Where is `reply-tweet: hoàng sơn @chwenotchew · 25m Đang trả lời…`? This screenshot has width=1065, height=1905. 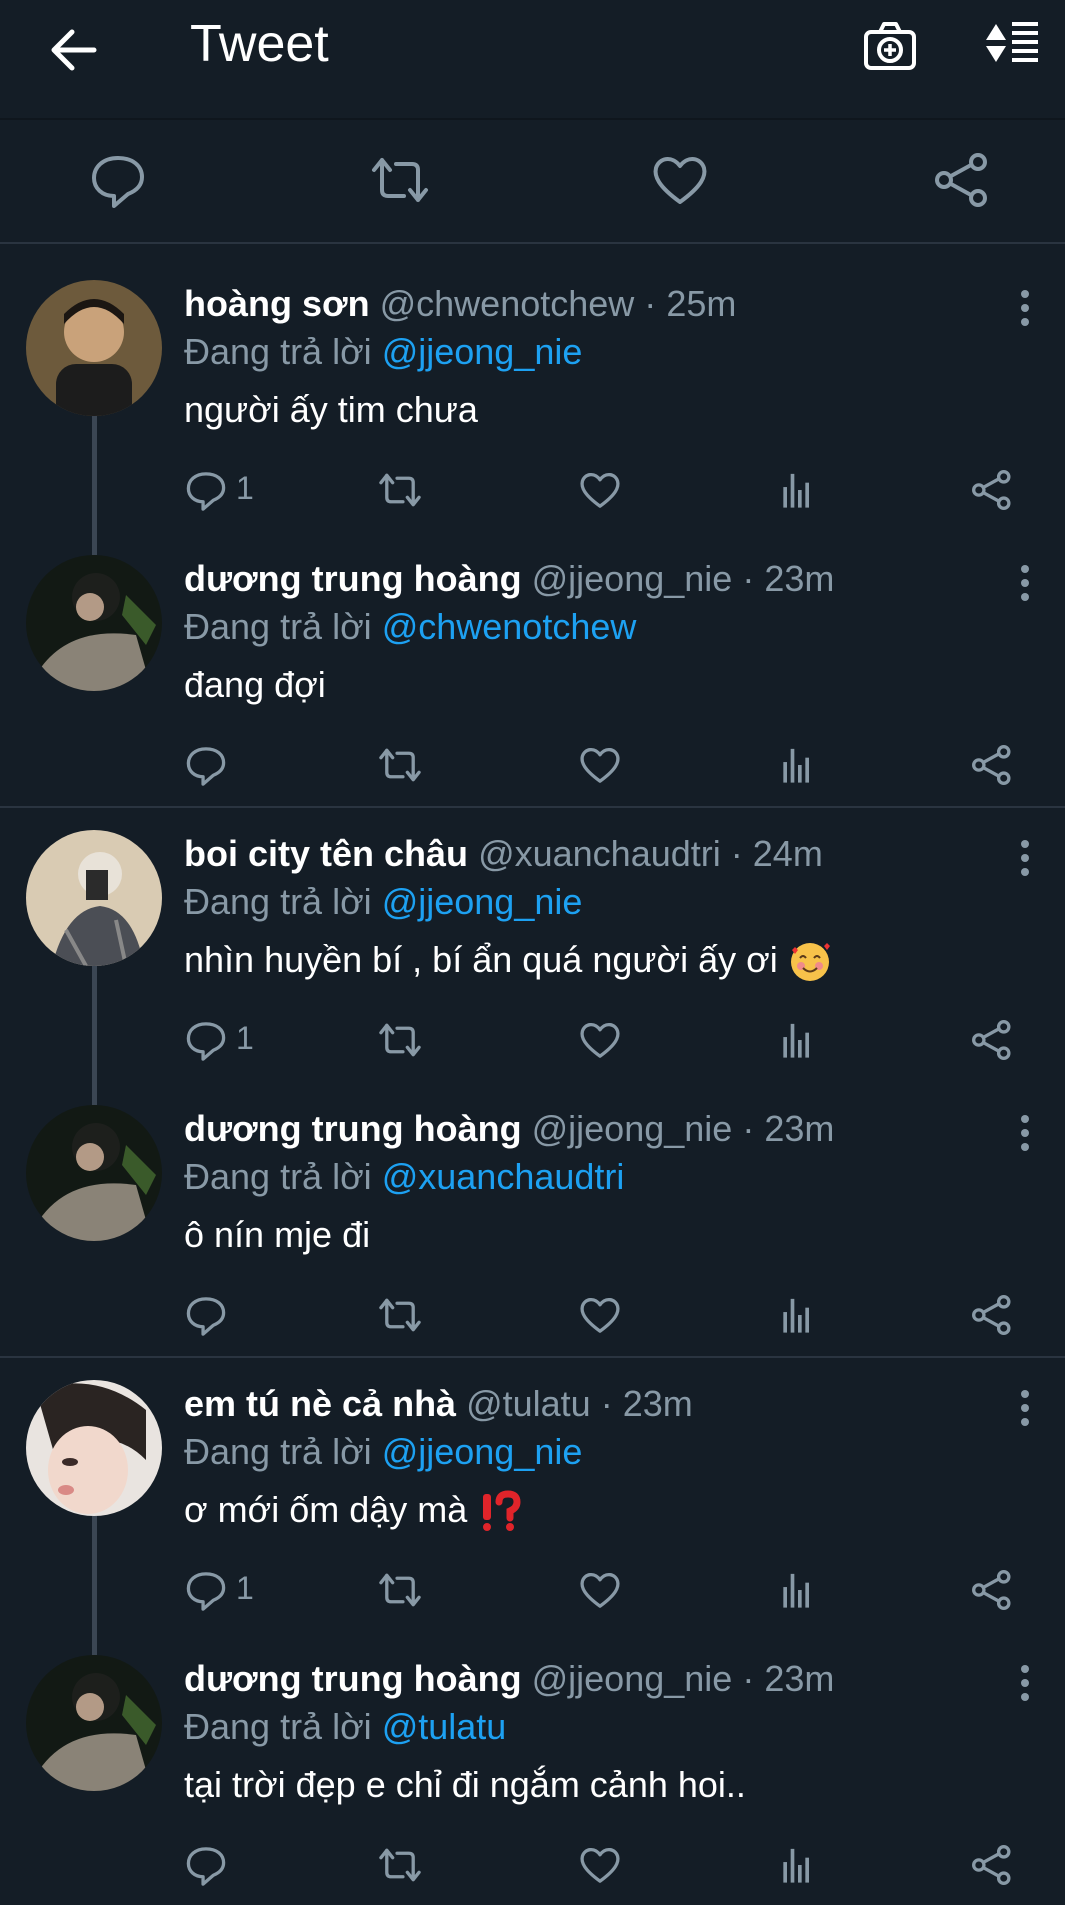 reply-tweet: hoàng sơn @chwenotchew · 25m Đang trả lời… is located at coordinates (532, 405).